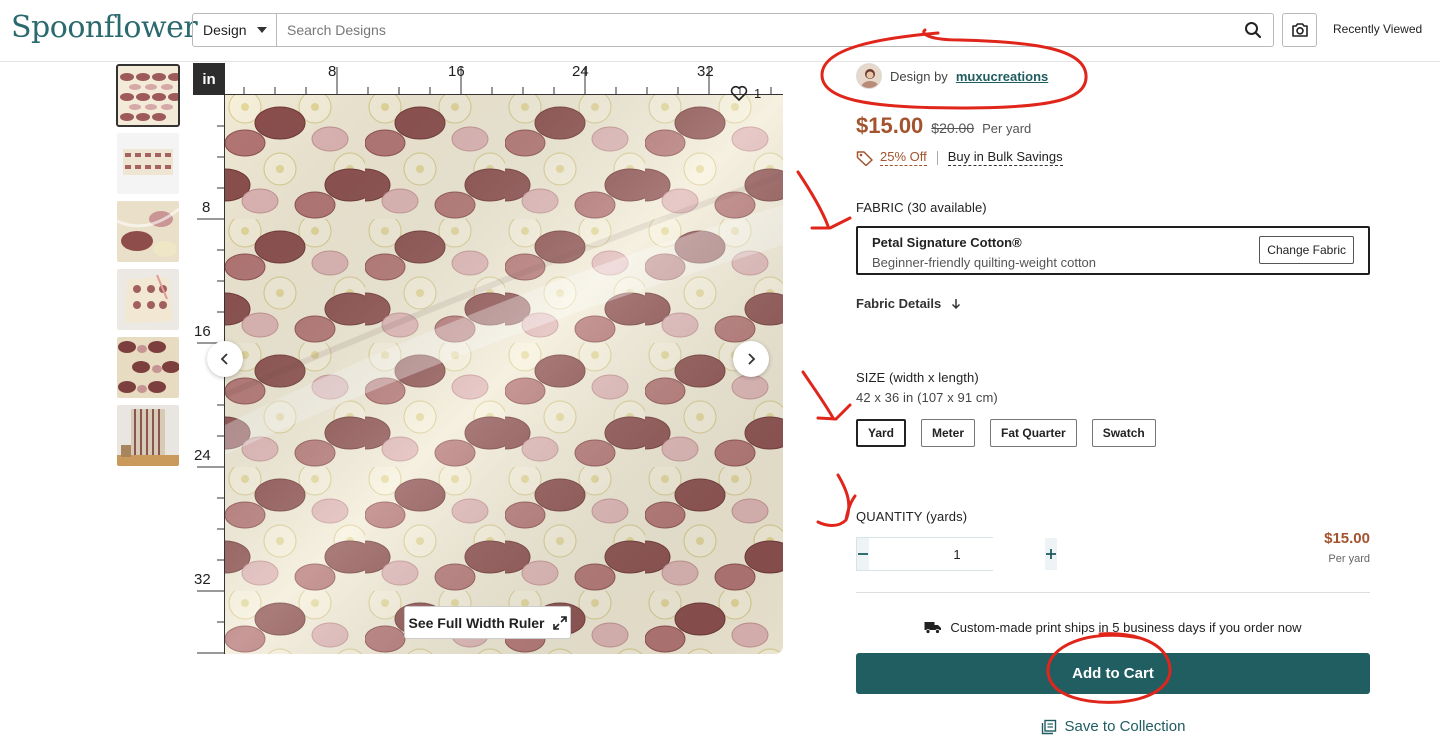  I want to click on fabric-label: FABRIC (30 available), so click(921, 207).